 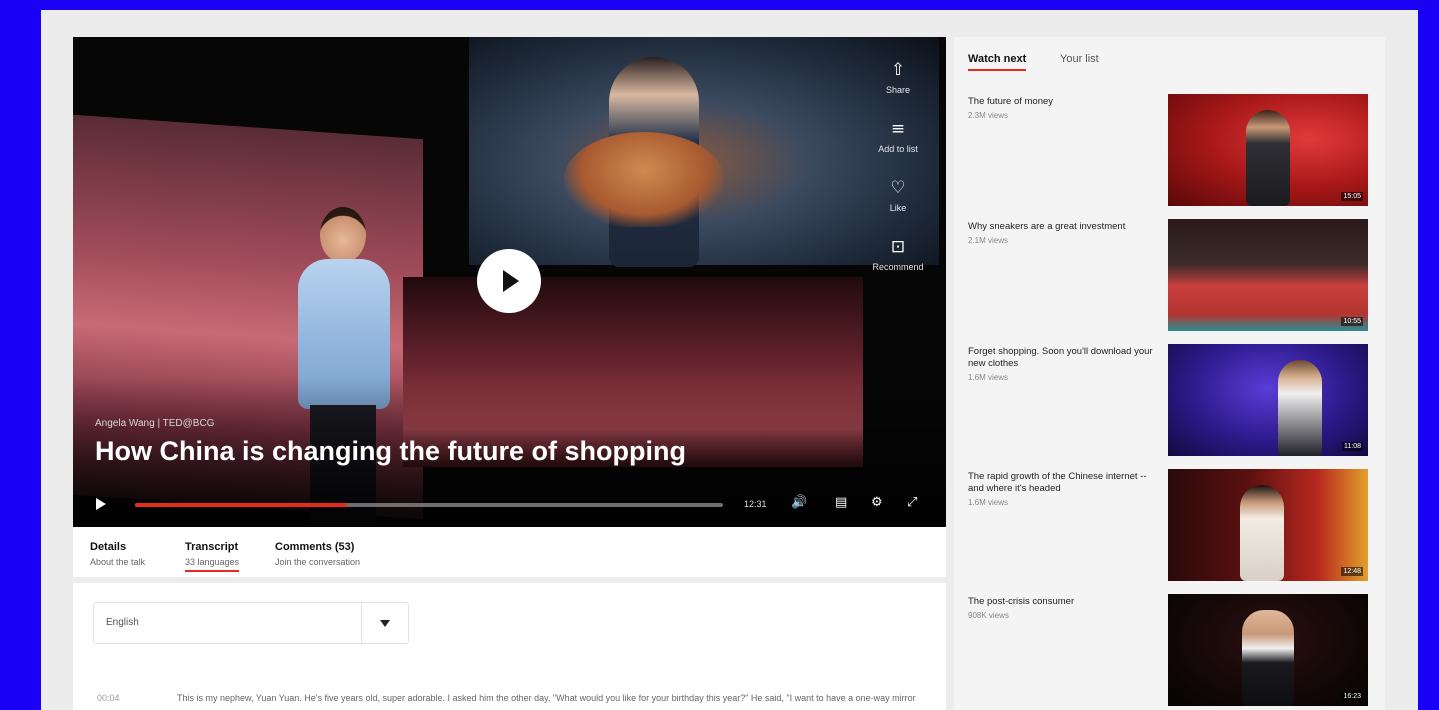 I want to click on volume-icon: 🔊, so click(x=799, y=502).